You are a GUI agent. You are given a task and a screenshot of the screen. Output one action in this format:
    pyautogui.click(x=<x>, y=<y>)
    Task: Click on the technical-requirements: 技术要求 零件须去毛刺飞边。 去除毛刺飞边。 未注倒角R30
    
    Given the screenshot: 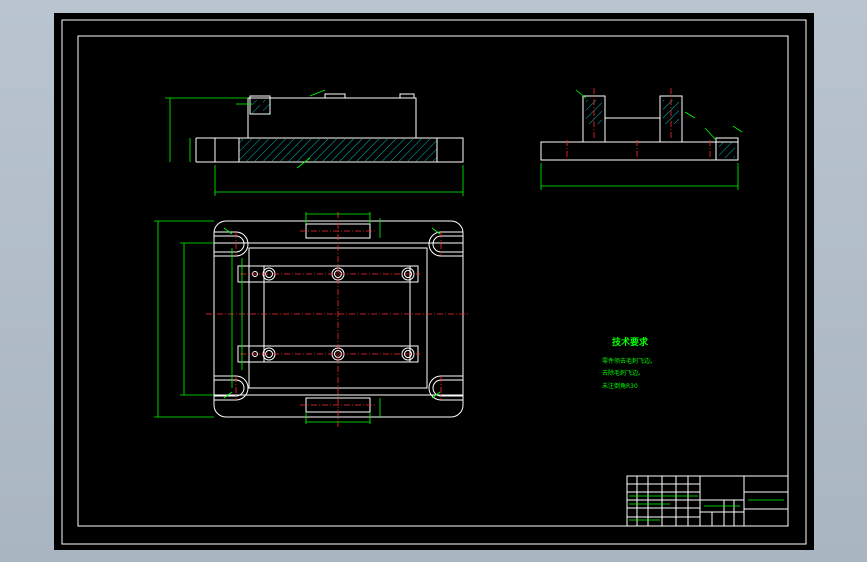 What is the action you would take?
    pyautogui.click(x=629, y=363)
    